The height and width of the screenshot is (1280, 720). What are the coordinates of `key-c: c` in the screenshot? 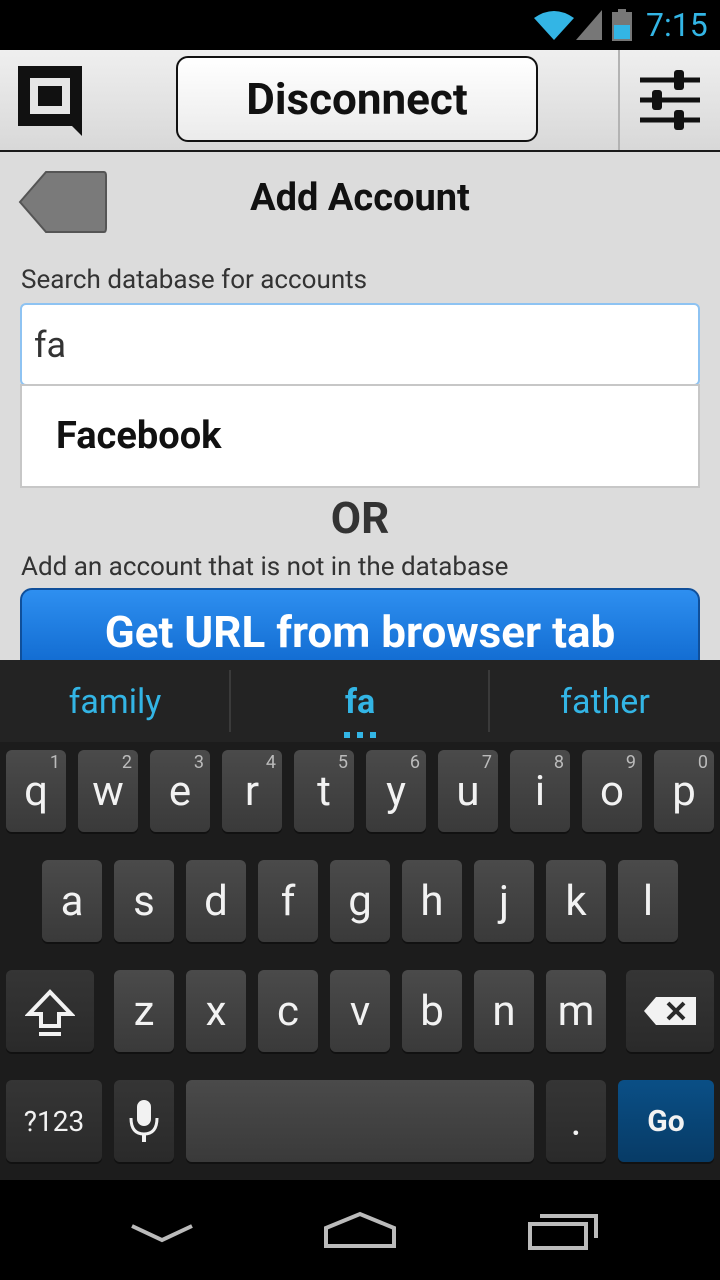 It's located at (288, 1011).